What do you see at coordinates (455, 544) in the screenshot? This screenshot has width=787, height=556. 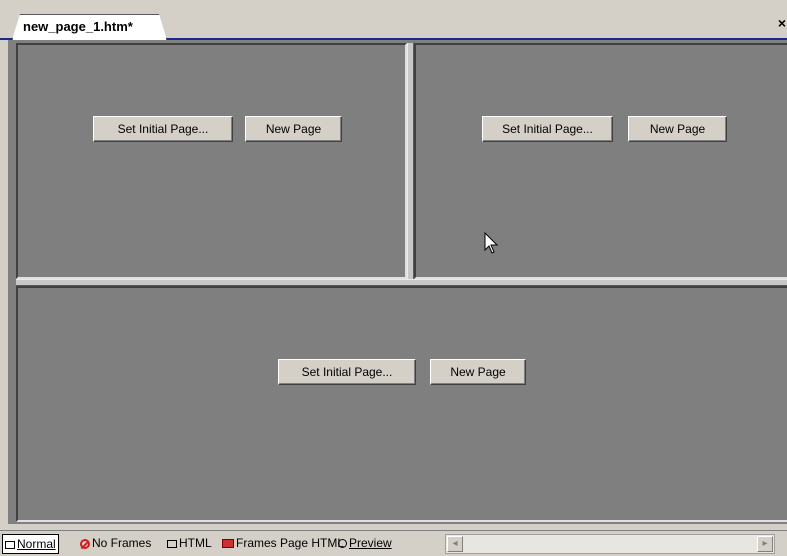 I see `scroll-left-icon: ◂` at bounding box center [455, 544].